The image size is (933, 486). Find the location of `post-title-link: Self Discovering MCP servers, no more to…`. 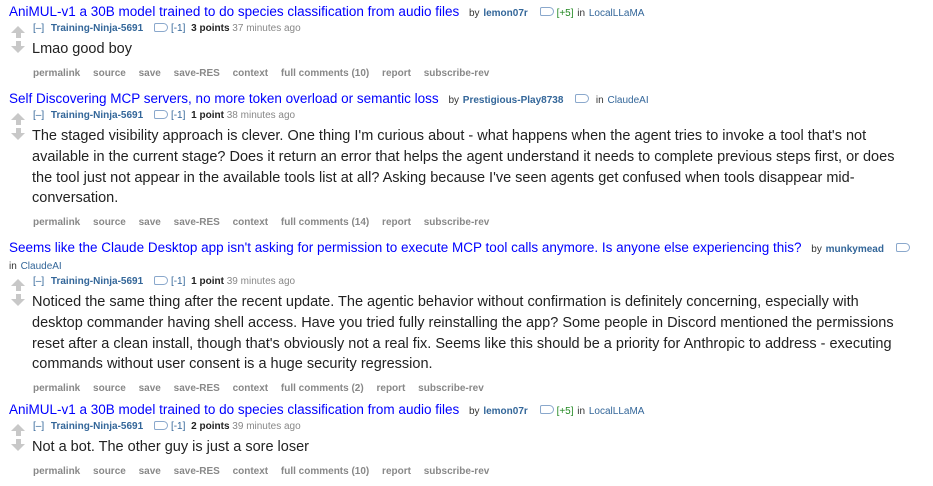

post-title-link: Self Discovering MCP servers, no more to… is located at coordinates (224, 98).